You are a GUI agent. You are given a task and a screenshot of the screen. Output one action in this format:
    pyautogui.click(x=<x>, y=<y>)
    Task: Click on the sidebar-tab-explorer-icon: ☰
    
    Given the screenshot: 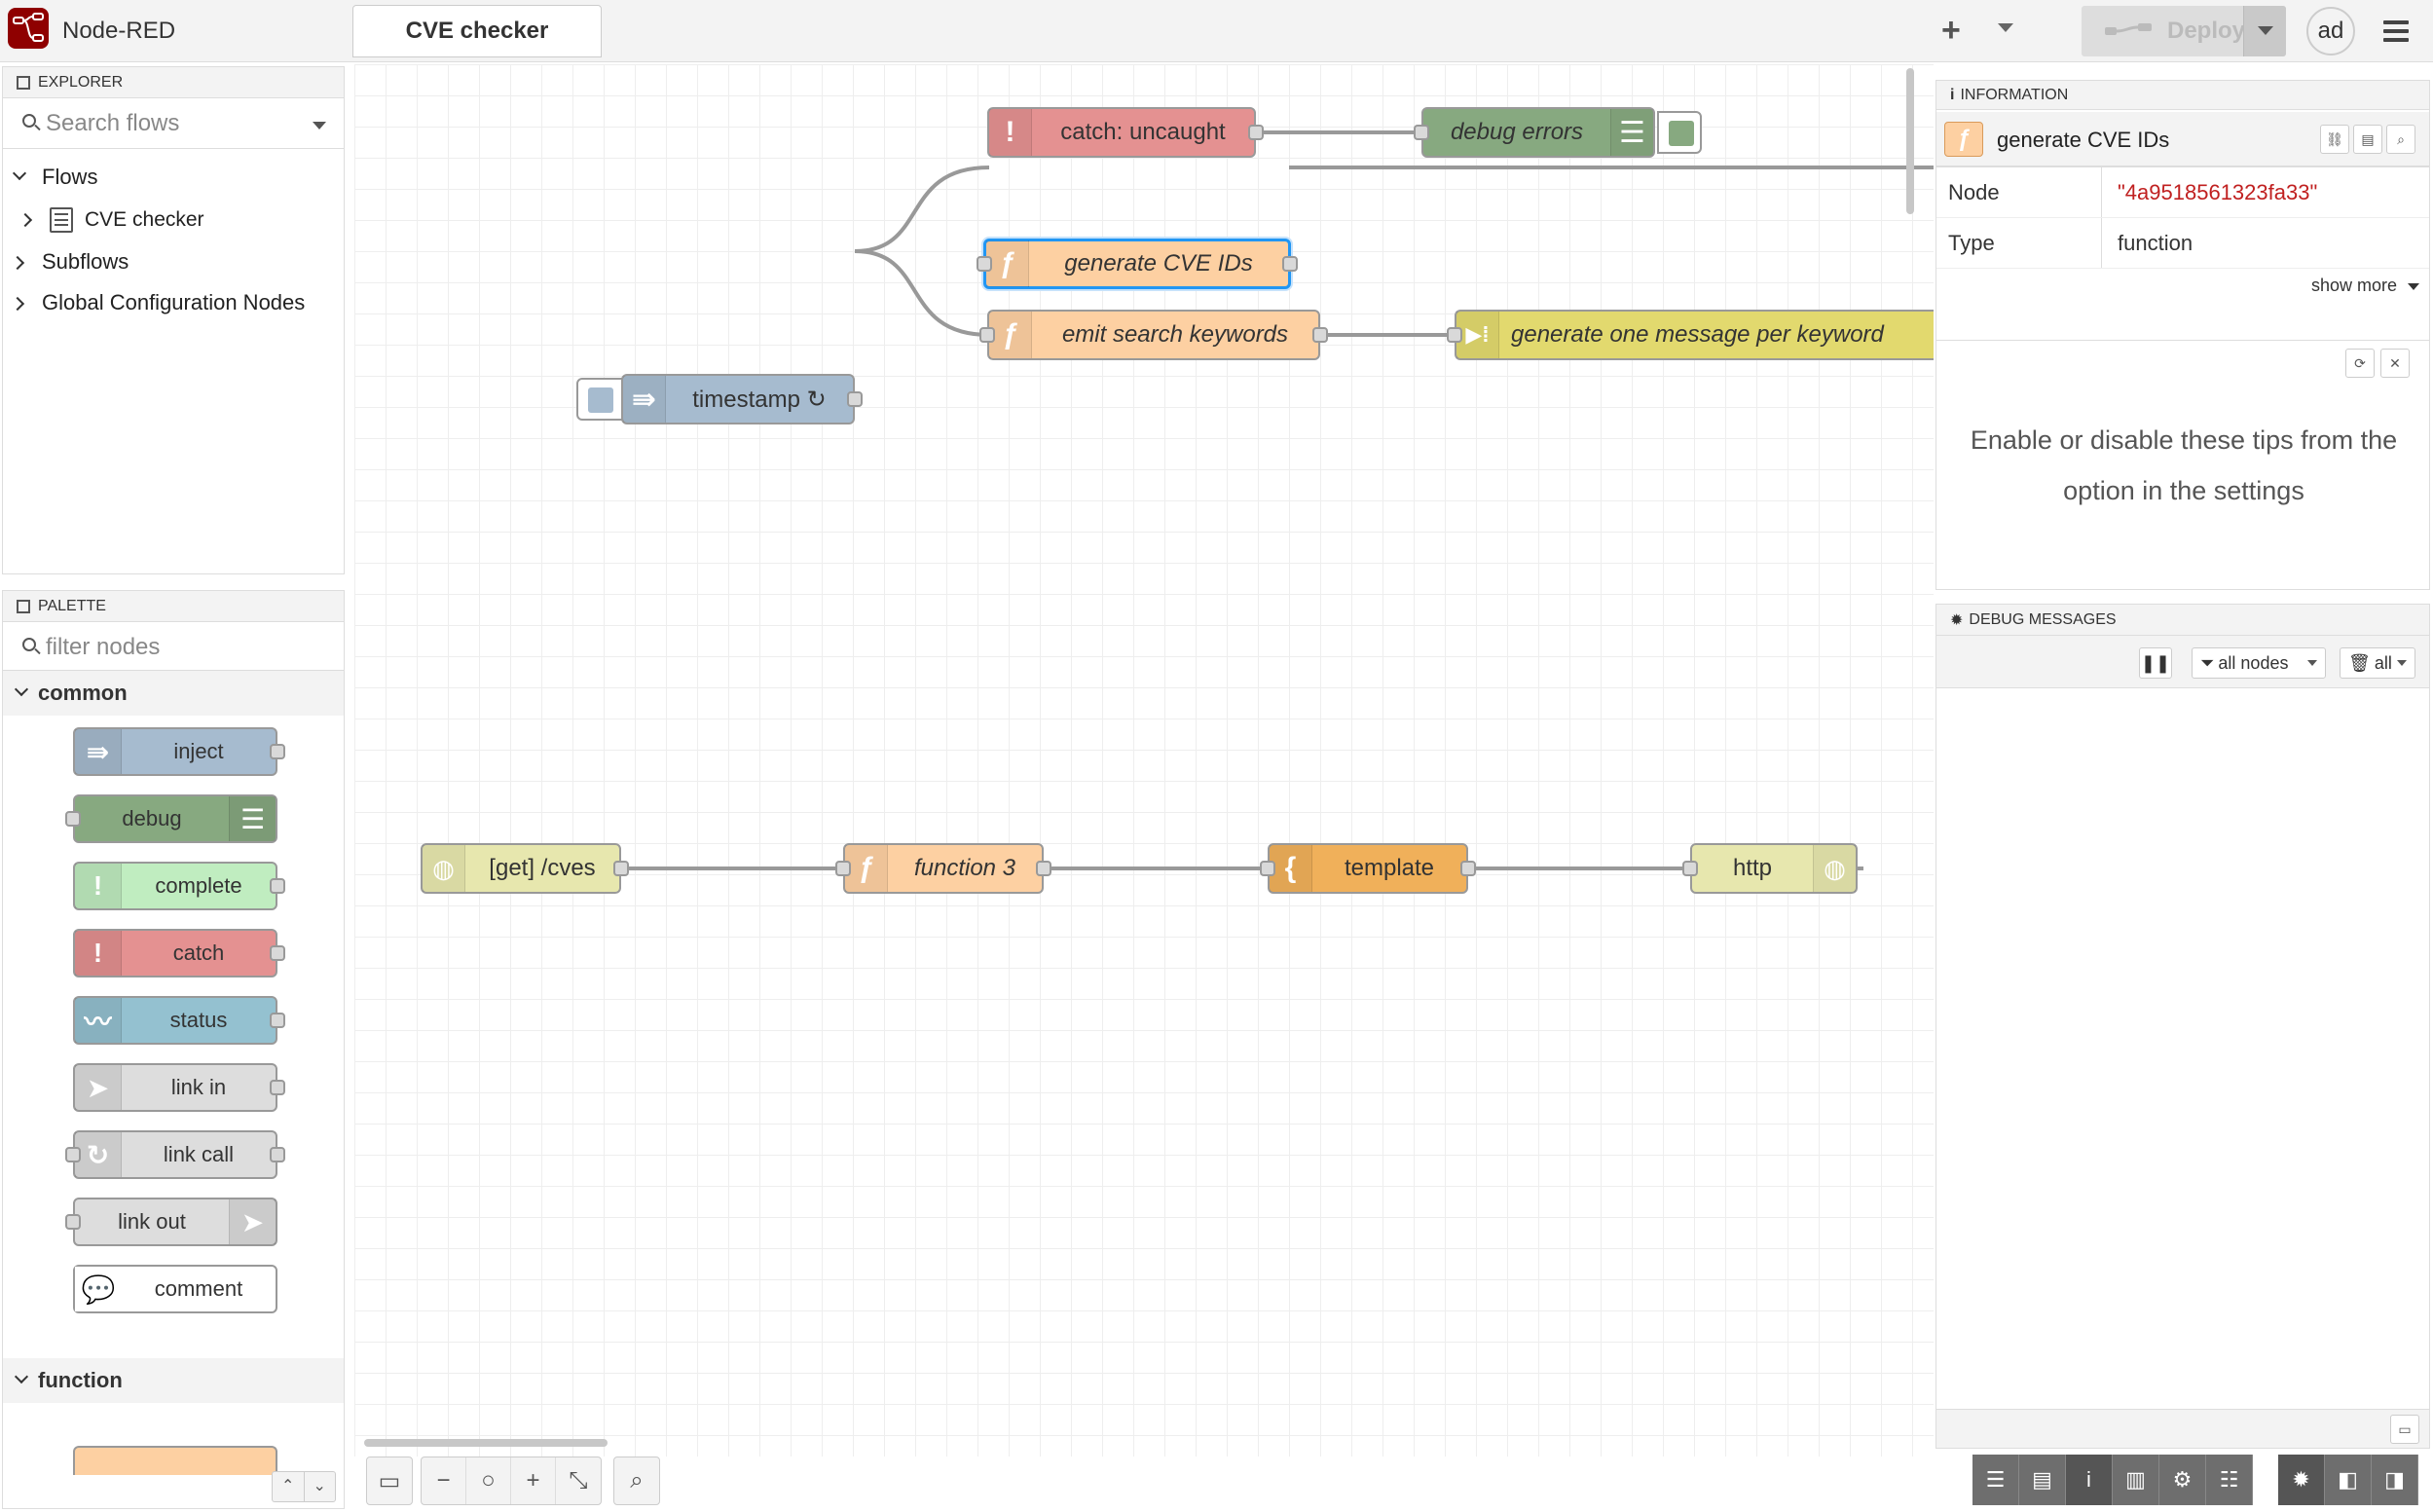 What is the action you would take?
    pyautogui.click(x=1995, y=1480)
    